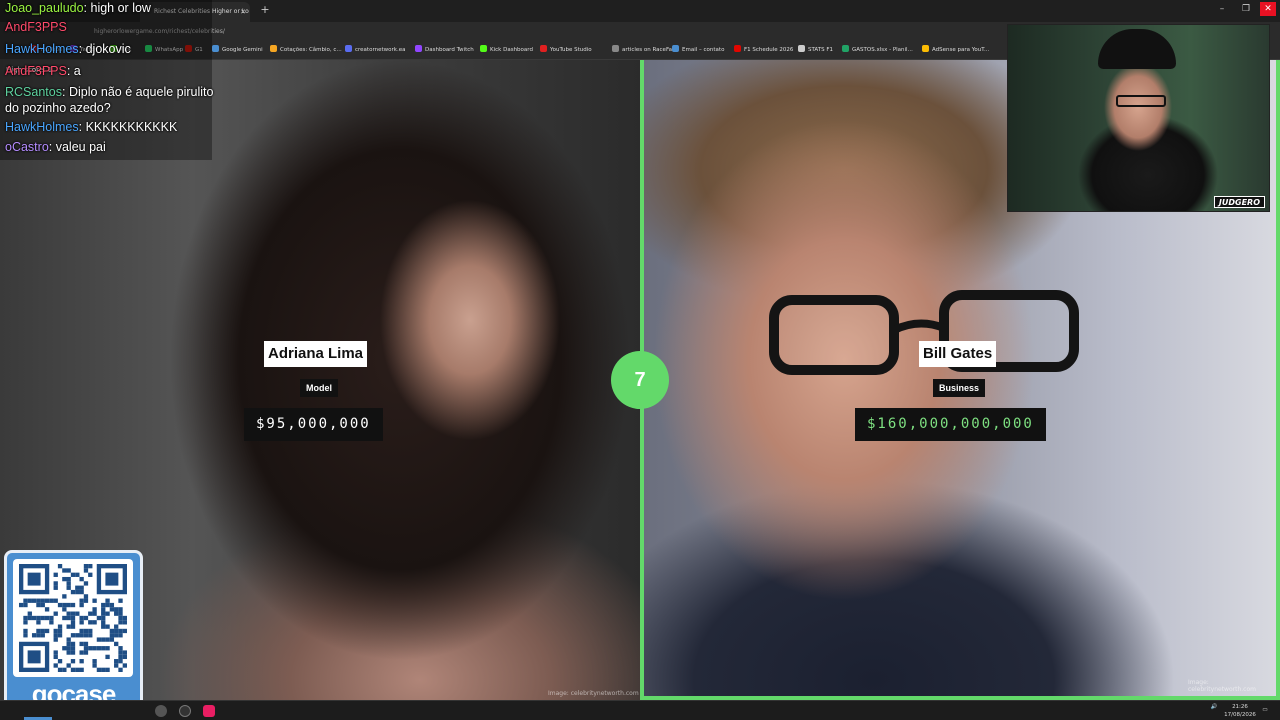 This screenshot has height=720, width=1280. I want to click on minimize-icon: –, so click(1222, 9).